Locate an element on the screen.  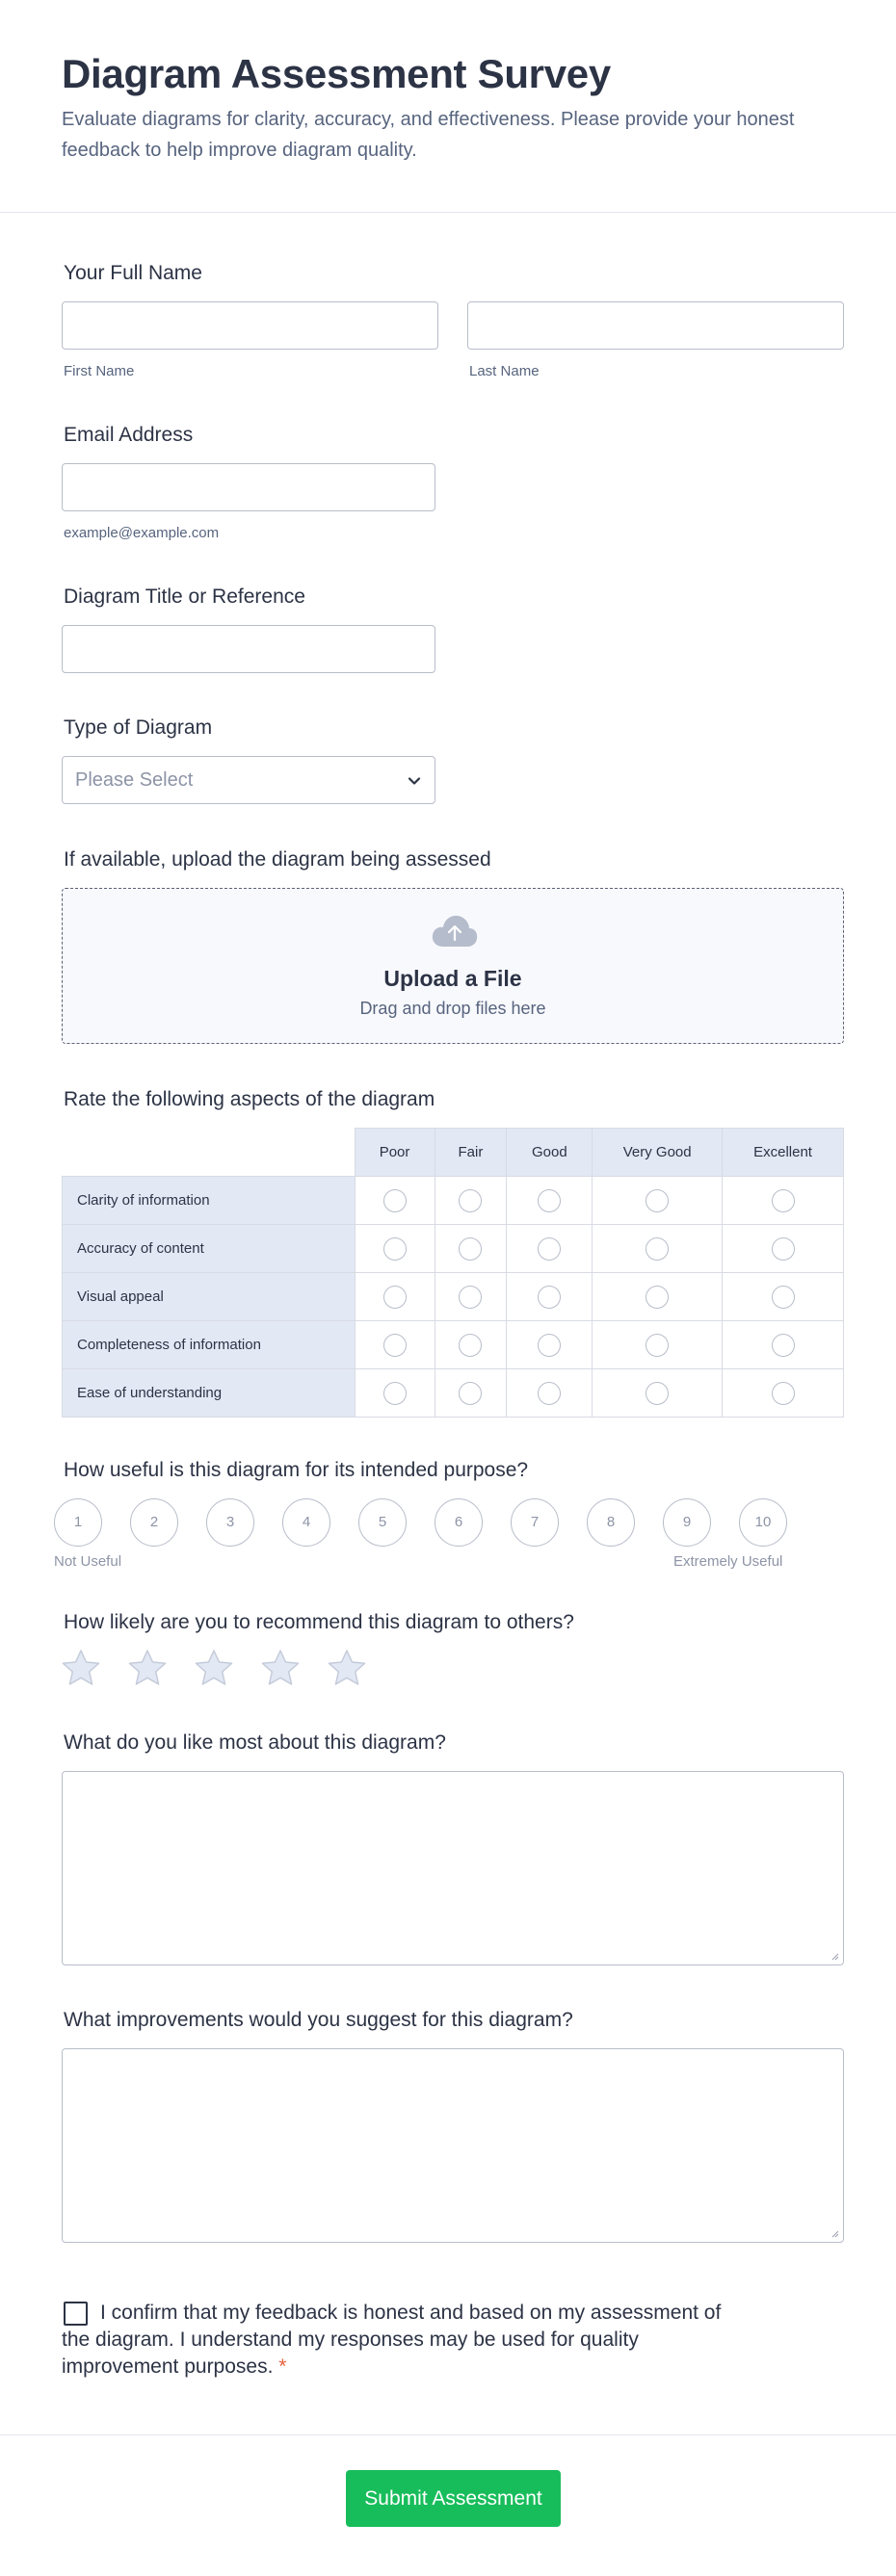
page-title: Diagram Assessment Survey is located at coordinates (336, 73).